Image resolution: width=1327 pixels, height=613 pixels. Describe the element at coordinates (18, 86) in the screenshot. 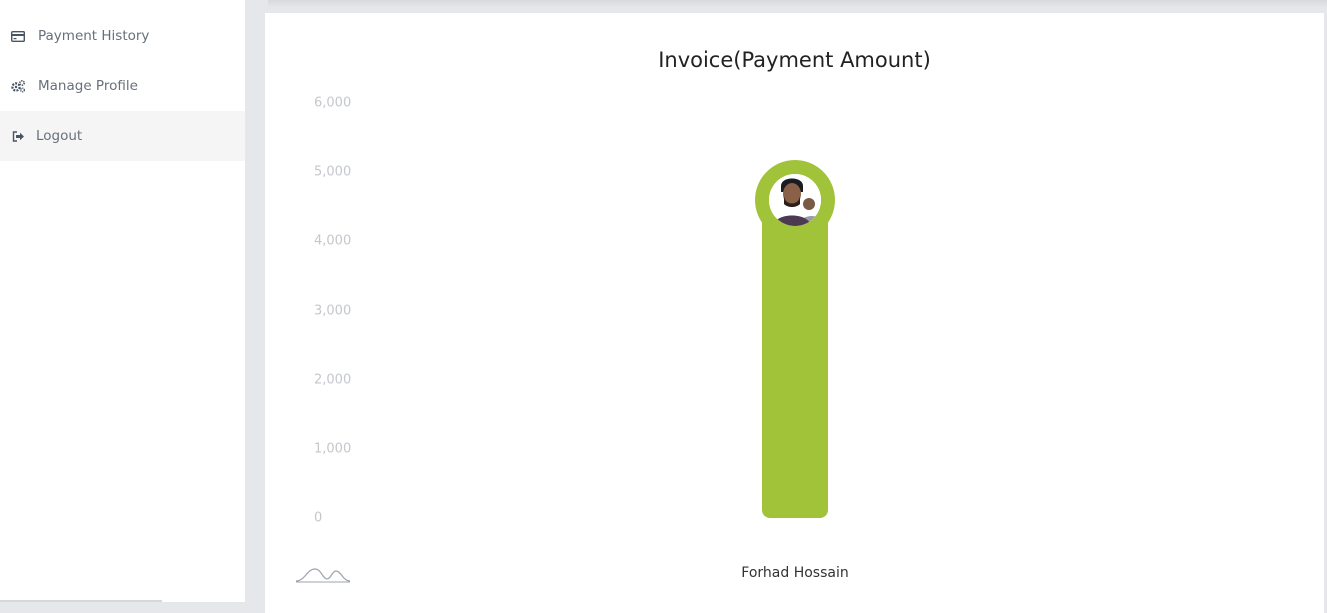

I see `gears-icon` at that location.